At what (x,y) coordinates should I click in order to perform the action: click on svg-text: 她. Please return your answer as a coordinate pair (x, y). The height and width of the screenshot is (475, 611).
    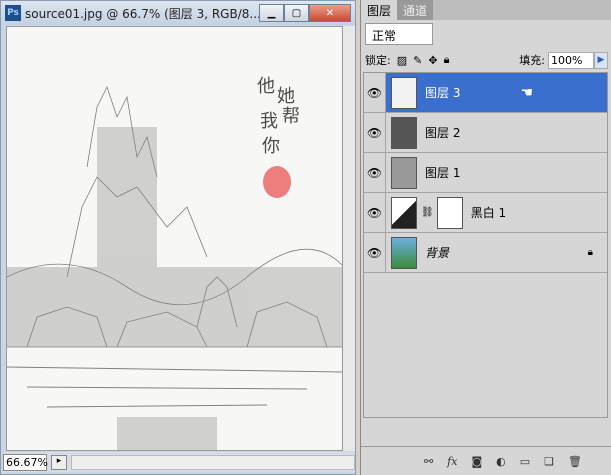
    Looking at the image, I should click on (286, 96).